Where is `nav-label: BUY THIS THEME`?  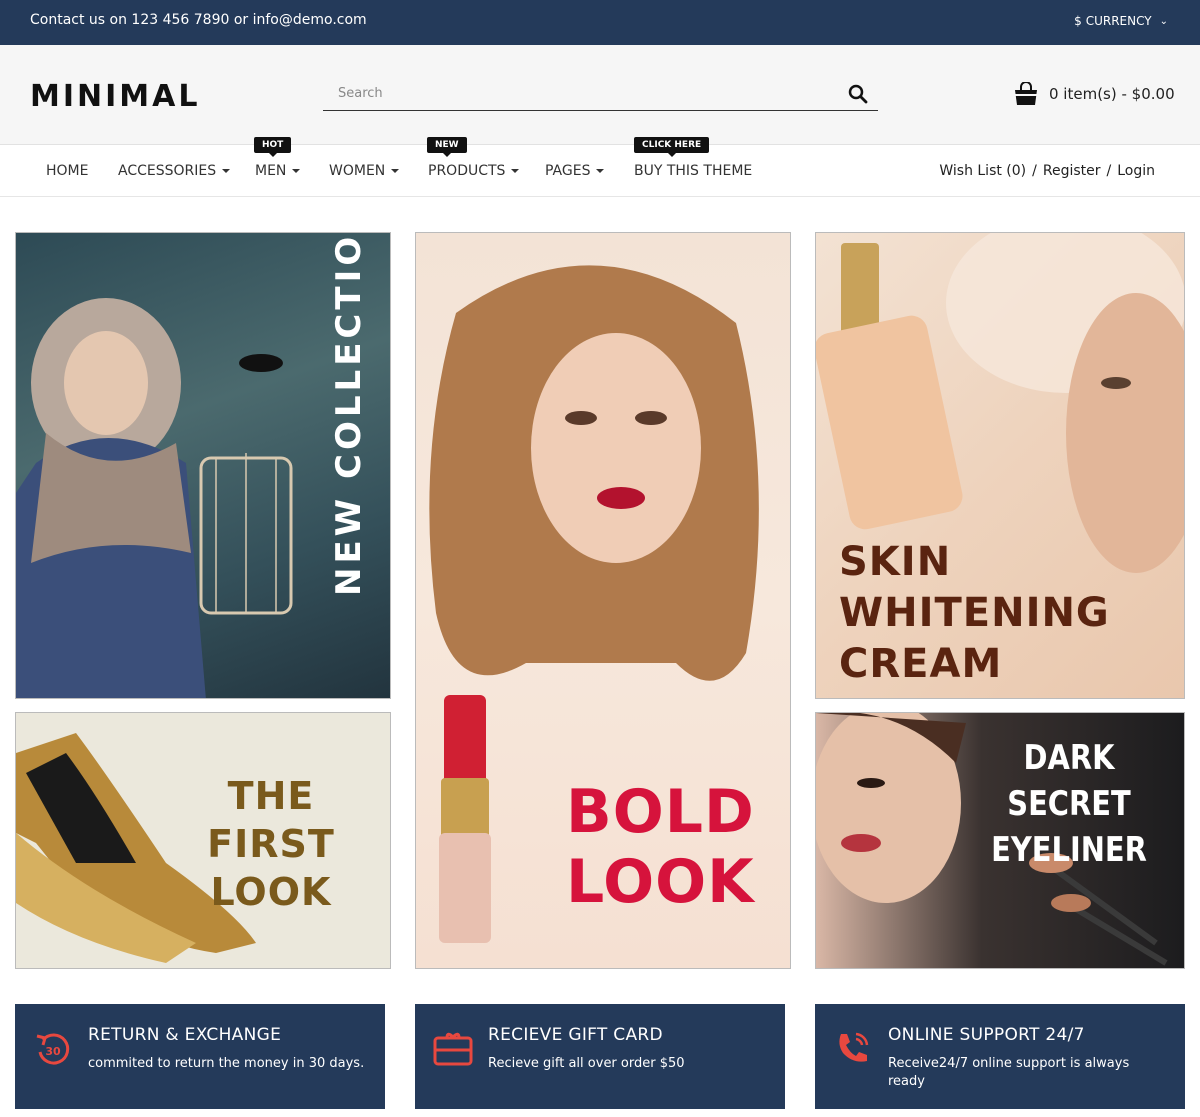
nav-label: BUY THIS THEME is located at coordinates (693, 171).